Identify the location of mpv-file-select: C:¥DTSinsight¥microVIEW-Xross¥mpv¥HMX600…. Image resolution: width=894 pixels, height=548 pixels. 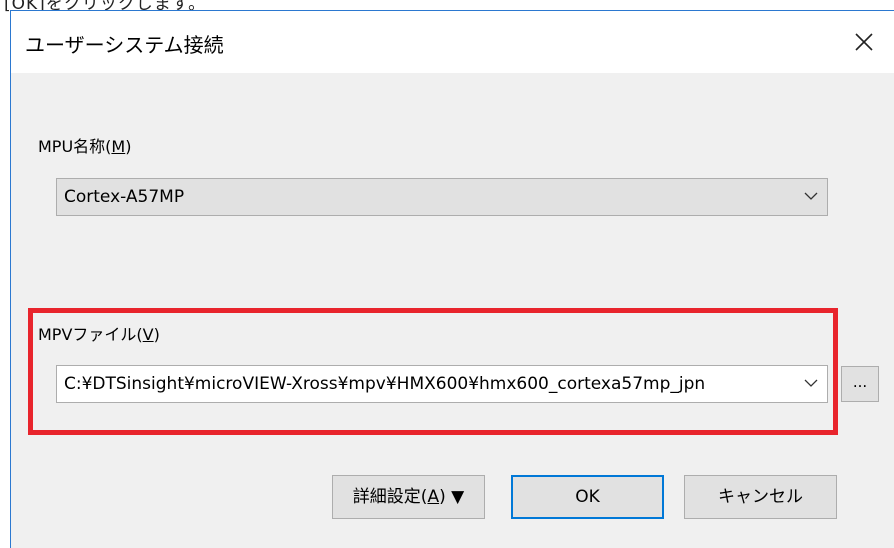
(442, 384).